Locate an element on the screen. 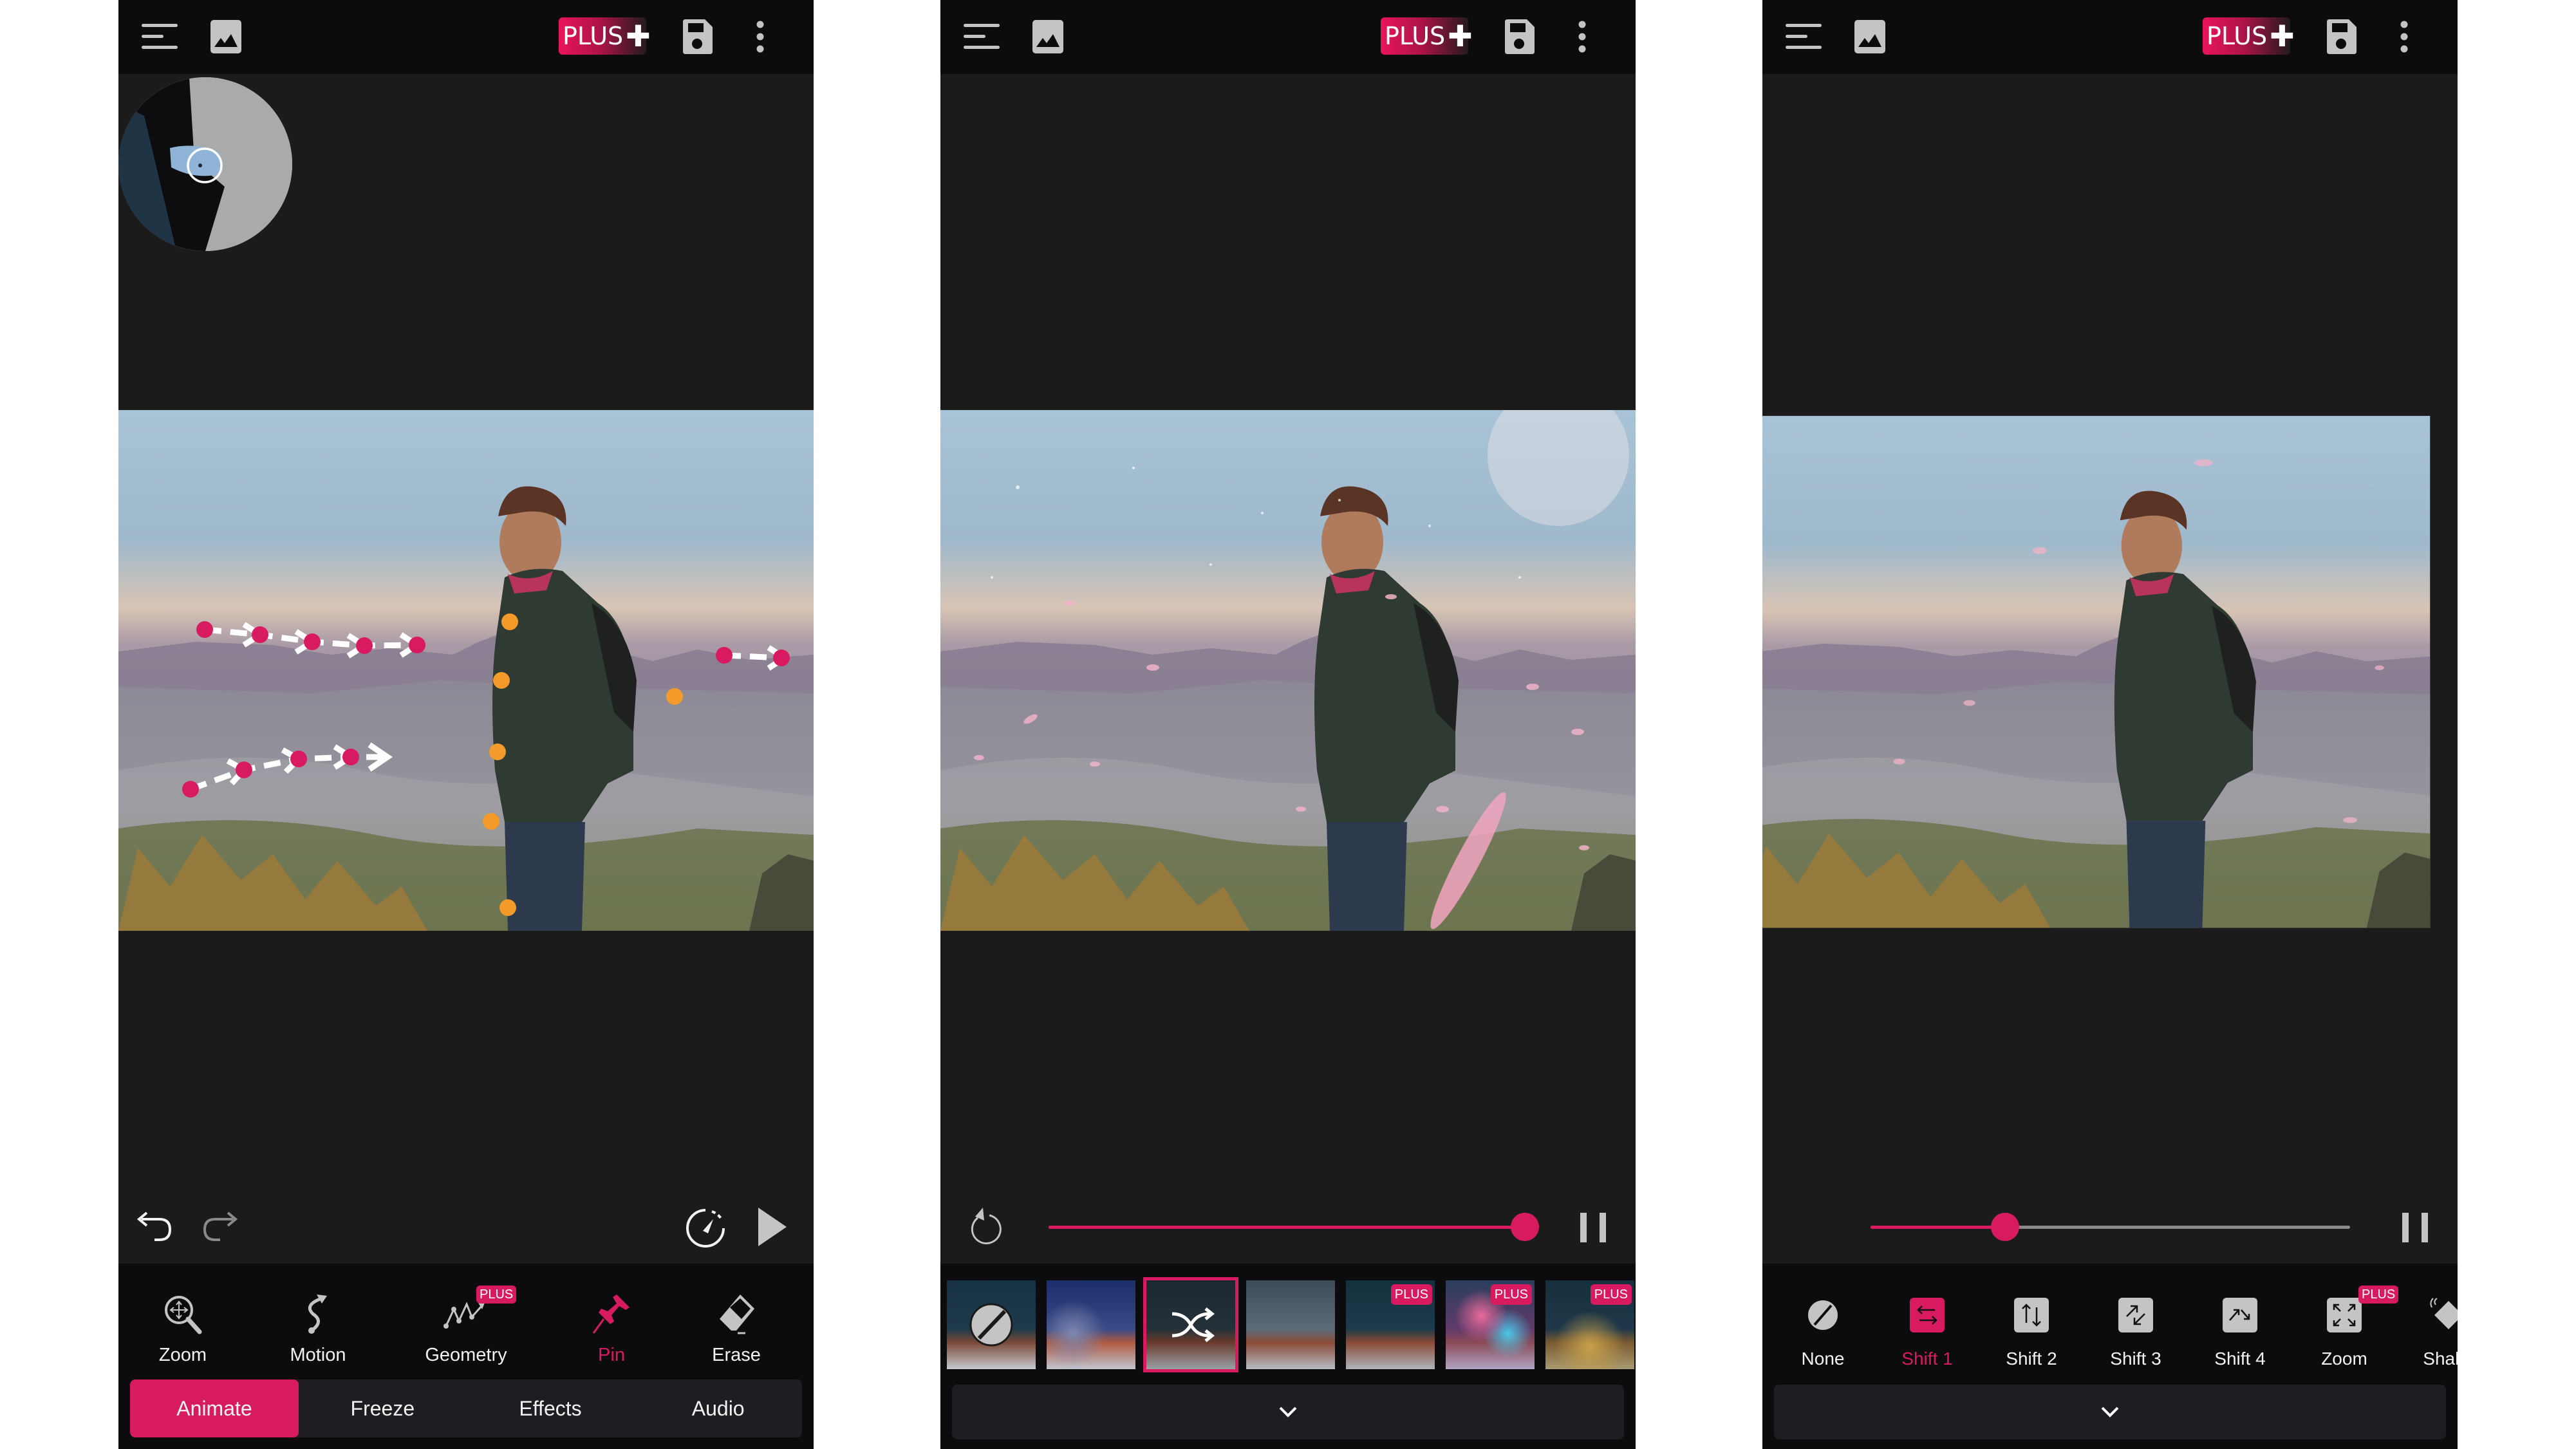  slider-fill is located at coordinates (1938, 1227).